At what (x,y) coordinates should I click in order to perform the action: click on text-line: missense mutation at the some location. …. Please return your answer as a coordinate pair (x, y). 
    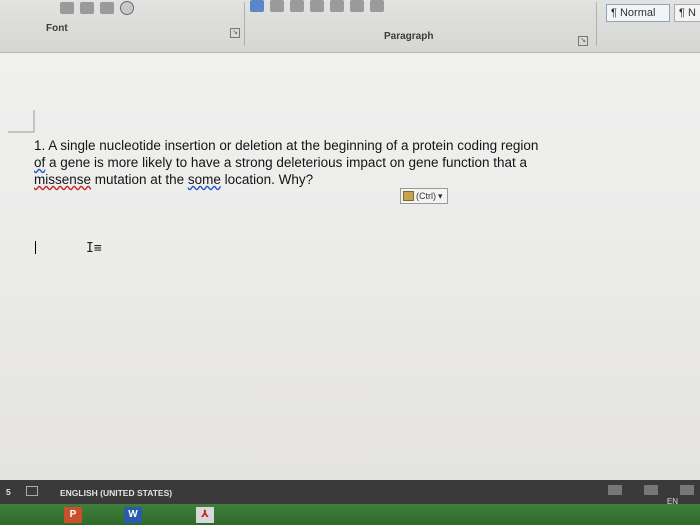
    Looking at the image, I should click on (174, 179).